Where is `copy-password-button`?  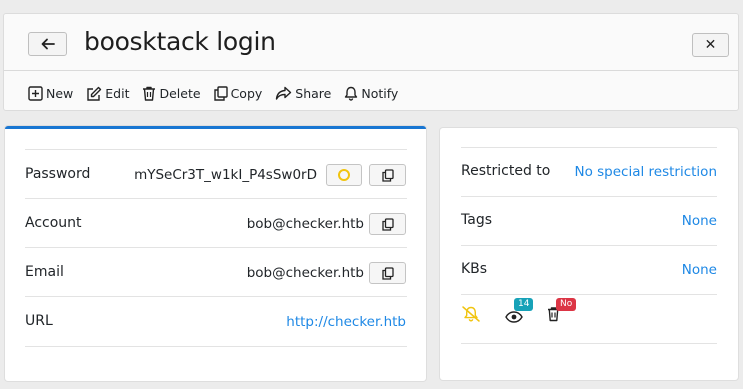 copy-password-button is located at coordinates (387, 175).